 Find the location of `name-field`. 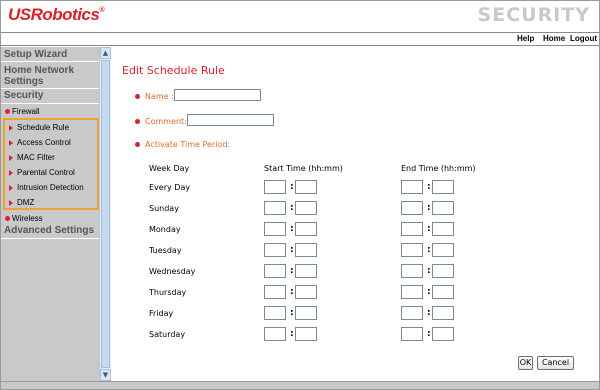

name-field is located at coordinates (217, 95).